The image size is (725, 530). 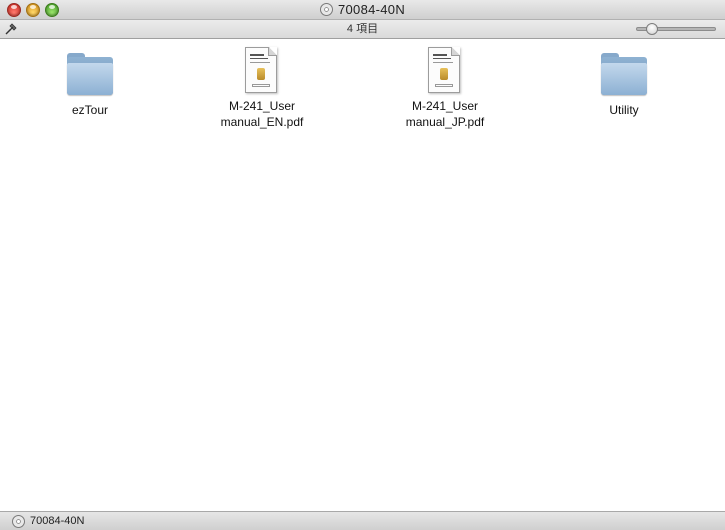 I want to click on title-bar: 70084-40N, so click(x=362, y=10).